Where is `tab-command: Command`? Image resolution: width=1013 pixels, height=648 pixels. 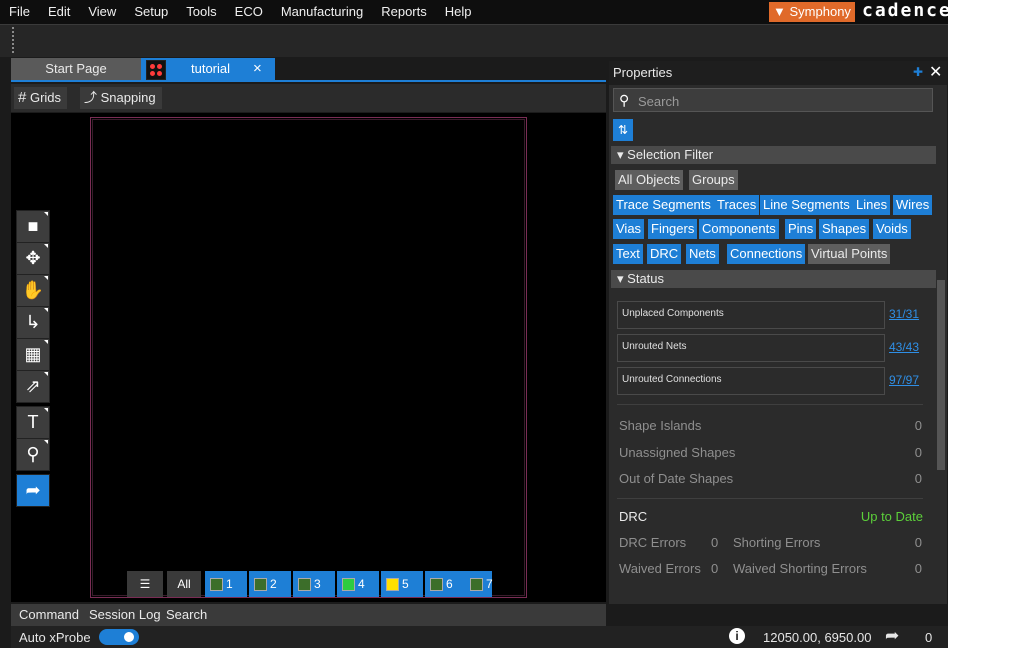
tab-command: Command is located at coordinates (49, 615).